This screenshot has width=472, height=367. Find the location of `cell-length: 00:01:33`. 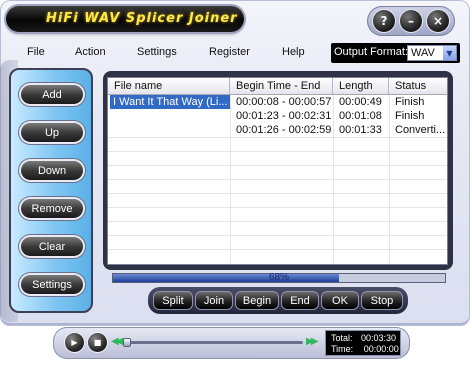

cell-length: 00:01:33 is located at coordinates (360, 130).